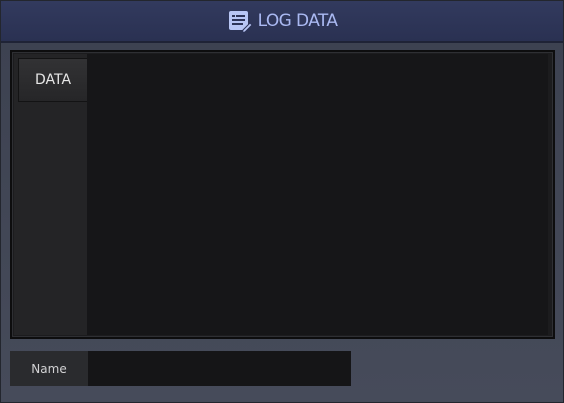 The height and width of the screenshot is (403, 564). What do you see at coordinates (240, 21) in the screenshot?
I see `log-document-icon` at bounding box center [240, 21].